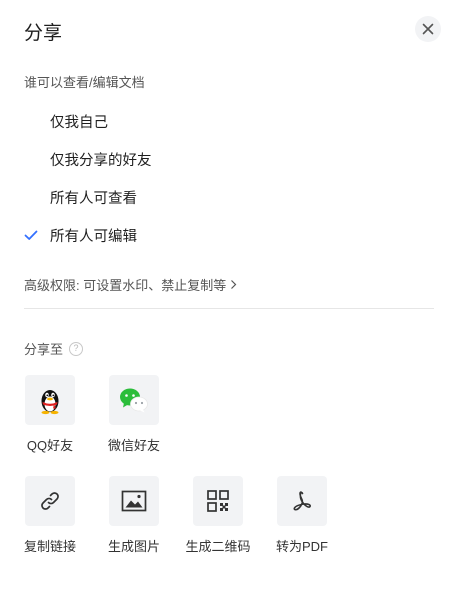 The height and width of the screenshot is (590, 456). Describe the element at coordinates (214, 235) in the screenshot. I see `permission-option-everyone-edit: 所有人可编辑` at that location.